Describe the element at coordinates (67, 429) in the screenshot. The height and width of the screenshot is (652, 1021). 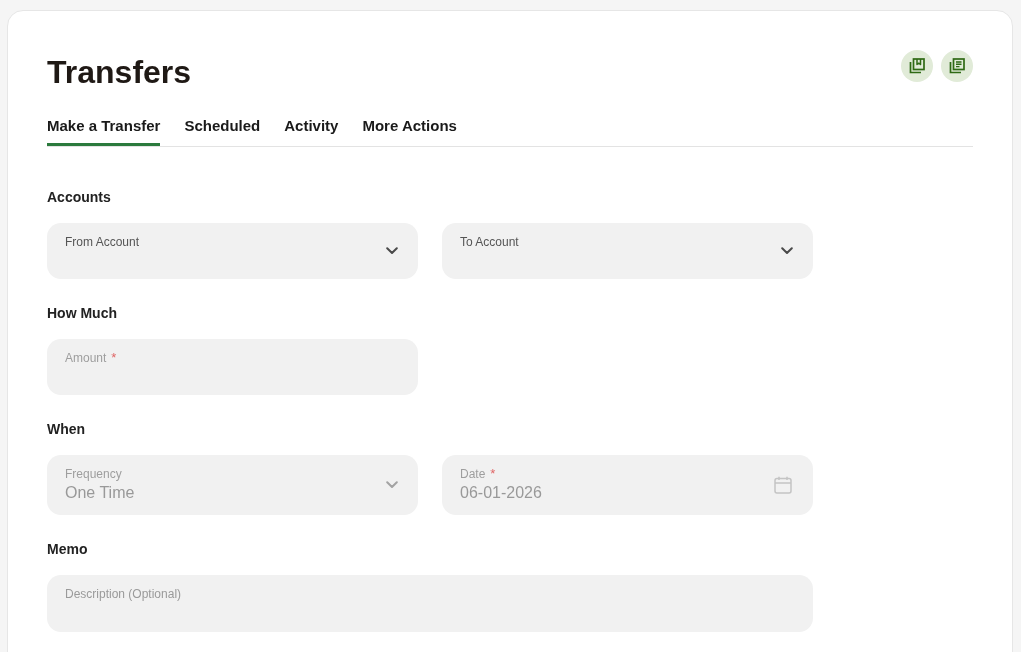
I see `section-heading: When` at that location.